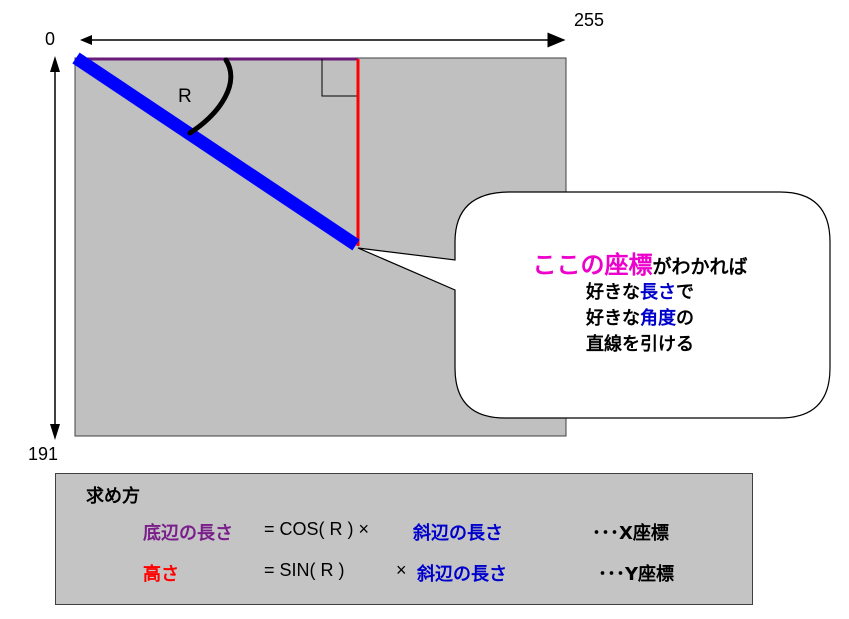  What do you see at coordinates (50, 39) in the screenshot?
I see `origin-label: 0` at bounding box center [50, 39].